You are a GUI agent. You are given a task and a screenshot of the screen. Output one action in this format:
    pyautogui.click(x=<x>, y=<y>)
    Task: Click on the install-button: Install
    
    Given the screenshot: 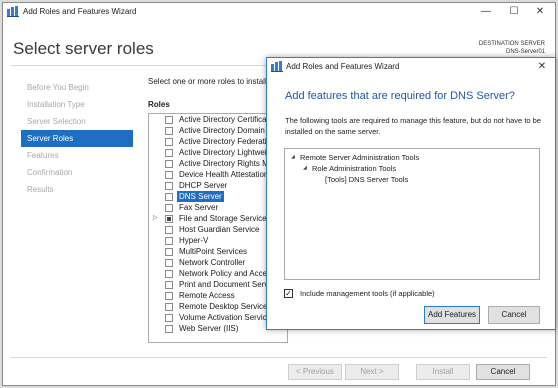 What is the action you would take?
    pyautogui.click(x=443, y=372)
    